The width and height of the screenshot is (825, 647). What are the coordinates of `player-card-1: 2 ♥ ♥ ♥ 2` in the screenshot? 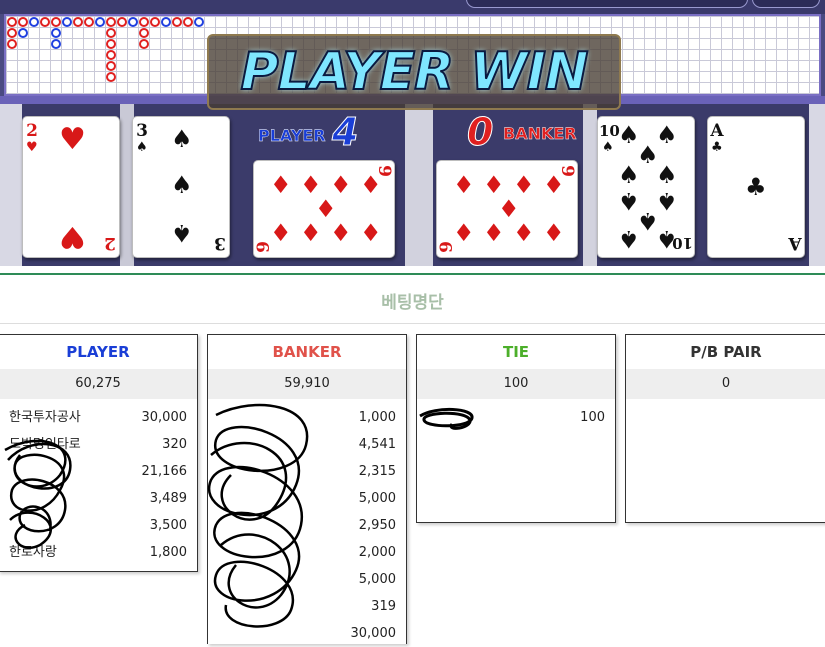 It's located at (71, 187).